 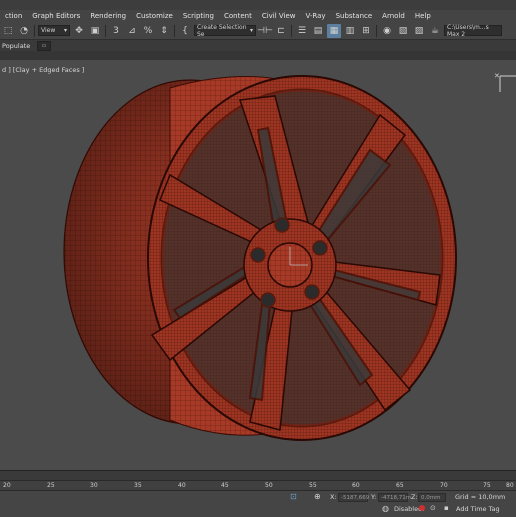 What do you see at coordinates (24, 31) in the screenshot?
I see `select-object-icon: ◔` at bounding box center [24, 31].